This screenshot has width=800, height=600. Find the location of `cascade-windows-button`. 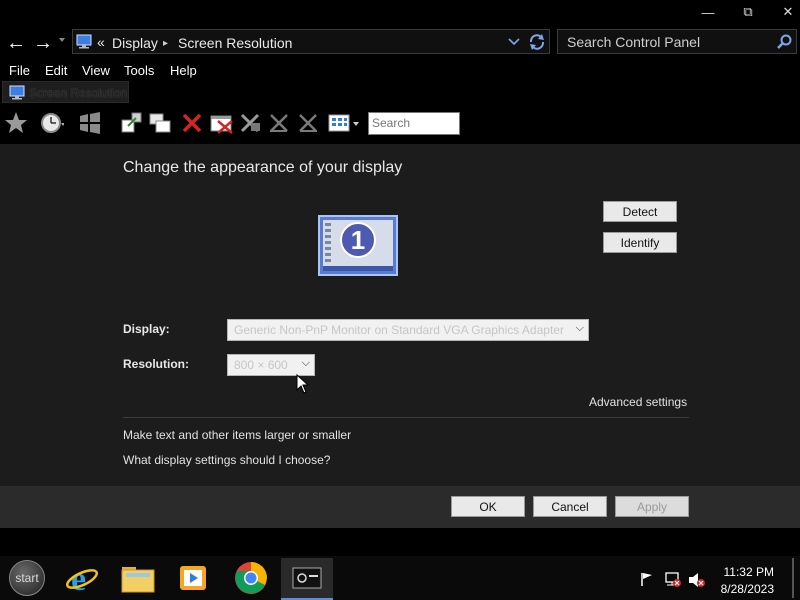

cascade-windows-button is located at coordinates (160, 123).